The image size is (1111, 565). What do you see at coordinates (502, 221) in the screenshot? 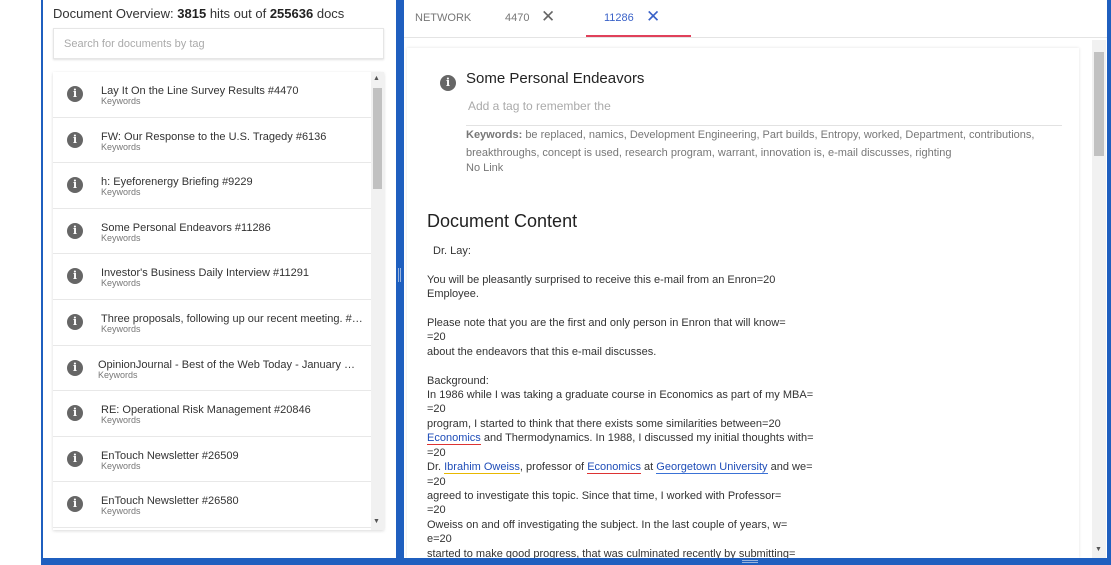
I see `document-content-heading: Document Content` at bounding box center [502, 221].